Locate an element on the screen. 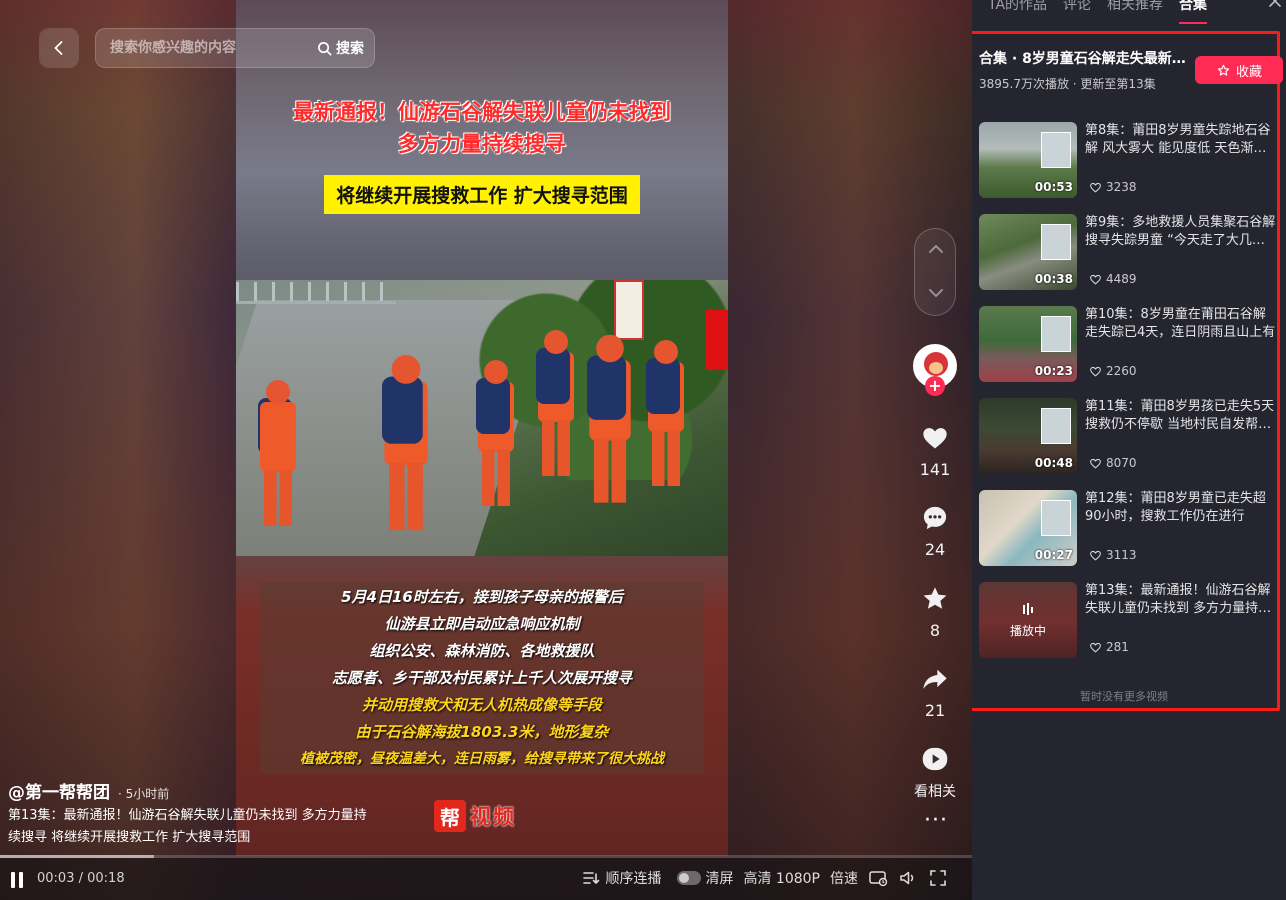 The height and width of the screenshot is (900, 1286). episode-duration: 00:23 is located at coordinates (1053, 371).